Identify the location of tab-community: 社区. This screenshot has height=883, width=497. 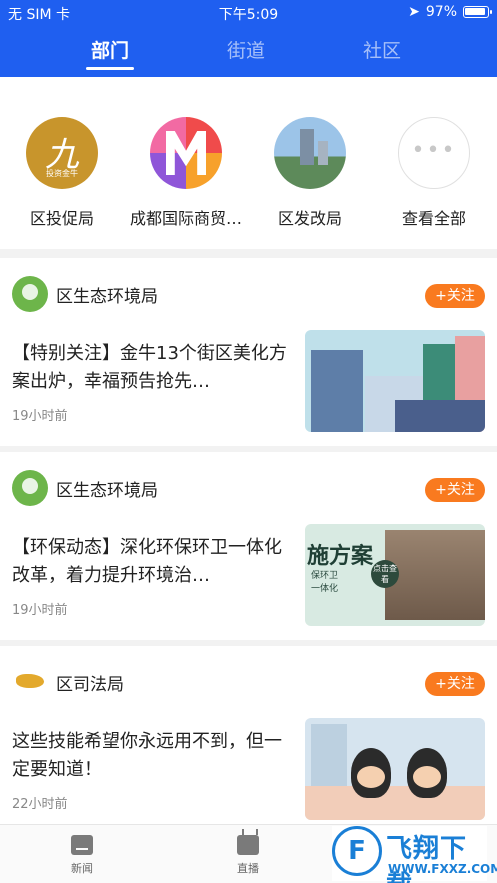
(382, 49).